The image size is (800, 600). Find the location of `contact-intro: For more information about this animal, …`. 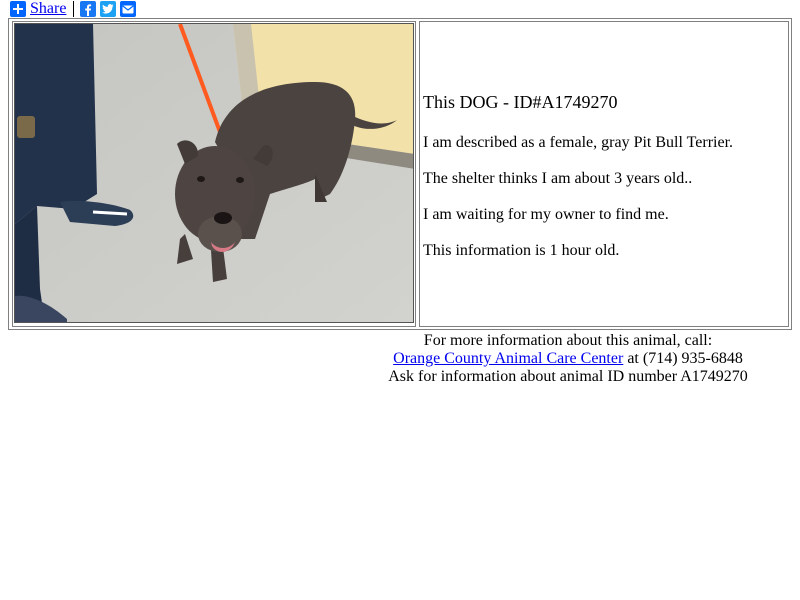

contact-intro: For more information about this animal, … is located at coordinates (568, 340).